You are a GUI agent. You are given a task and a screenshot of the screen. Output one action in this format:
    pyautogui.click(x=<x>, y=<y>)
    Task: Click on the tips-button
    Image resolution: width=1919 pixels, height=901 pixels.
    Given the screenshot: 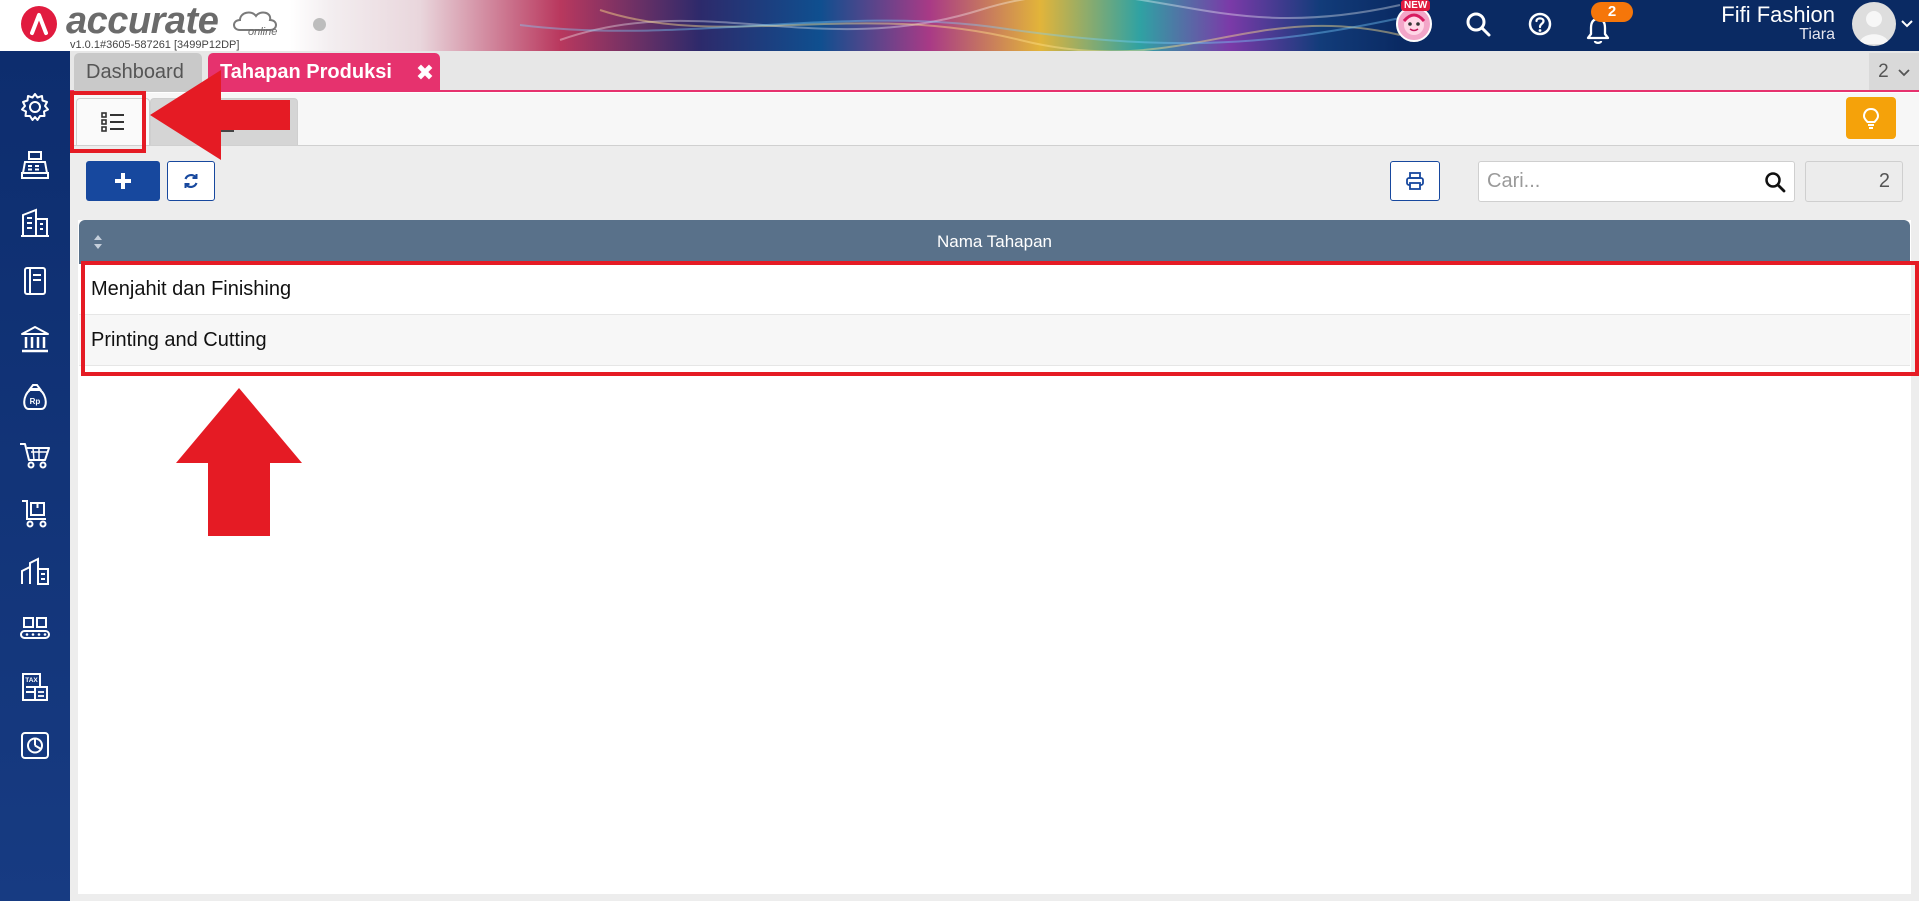 What is the action you would take?
    pyautogui.click(x=1871, y=118)
    